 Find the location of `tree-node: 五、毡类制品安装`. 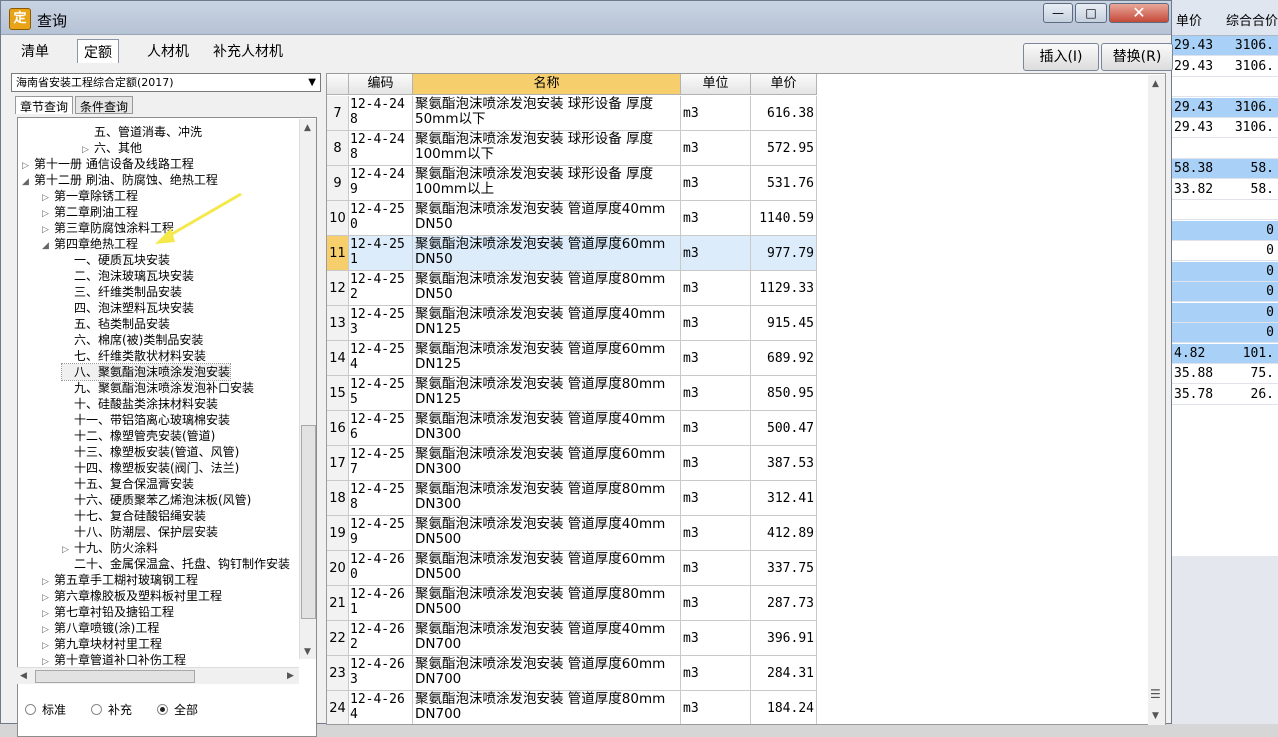

tree-node: 五、毡类制品安装 is located at coordinates (116, 324).